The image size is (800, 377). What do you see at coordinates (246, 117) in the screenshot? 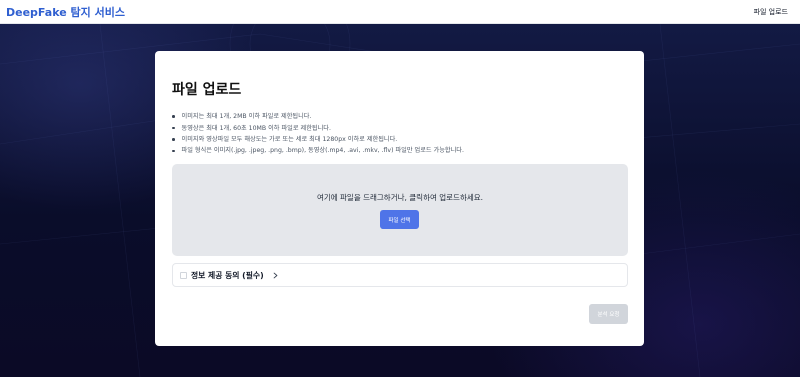
I see `rule-text: 이미지는 최대 1개, 2MB 이하 파일로 제한됩니다.` at bounding box center [246, 117].